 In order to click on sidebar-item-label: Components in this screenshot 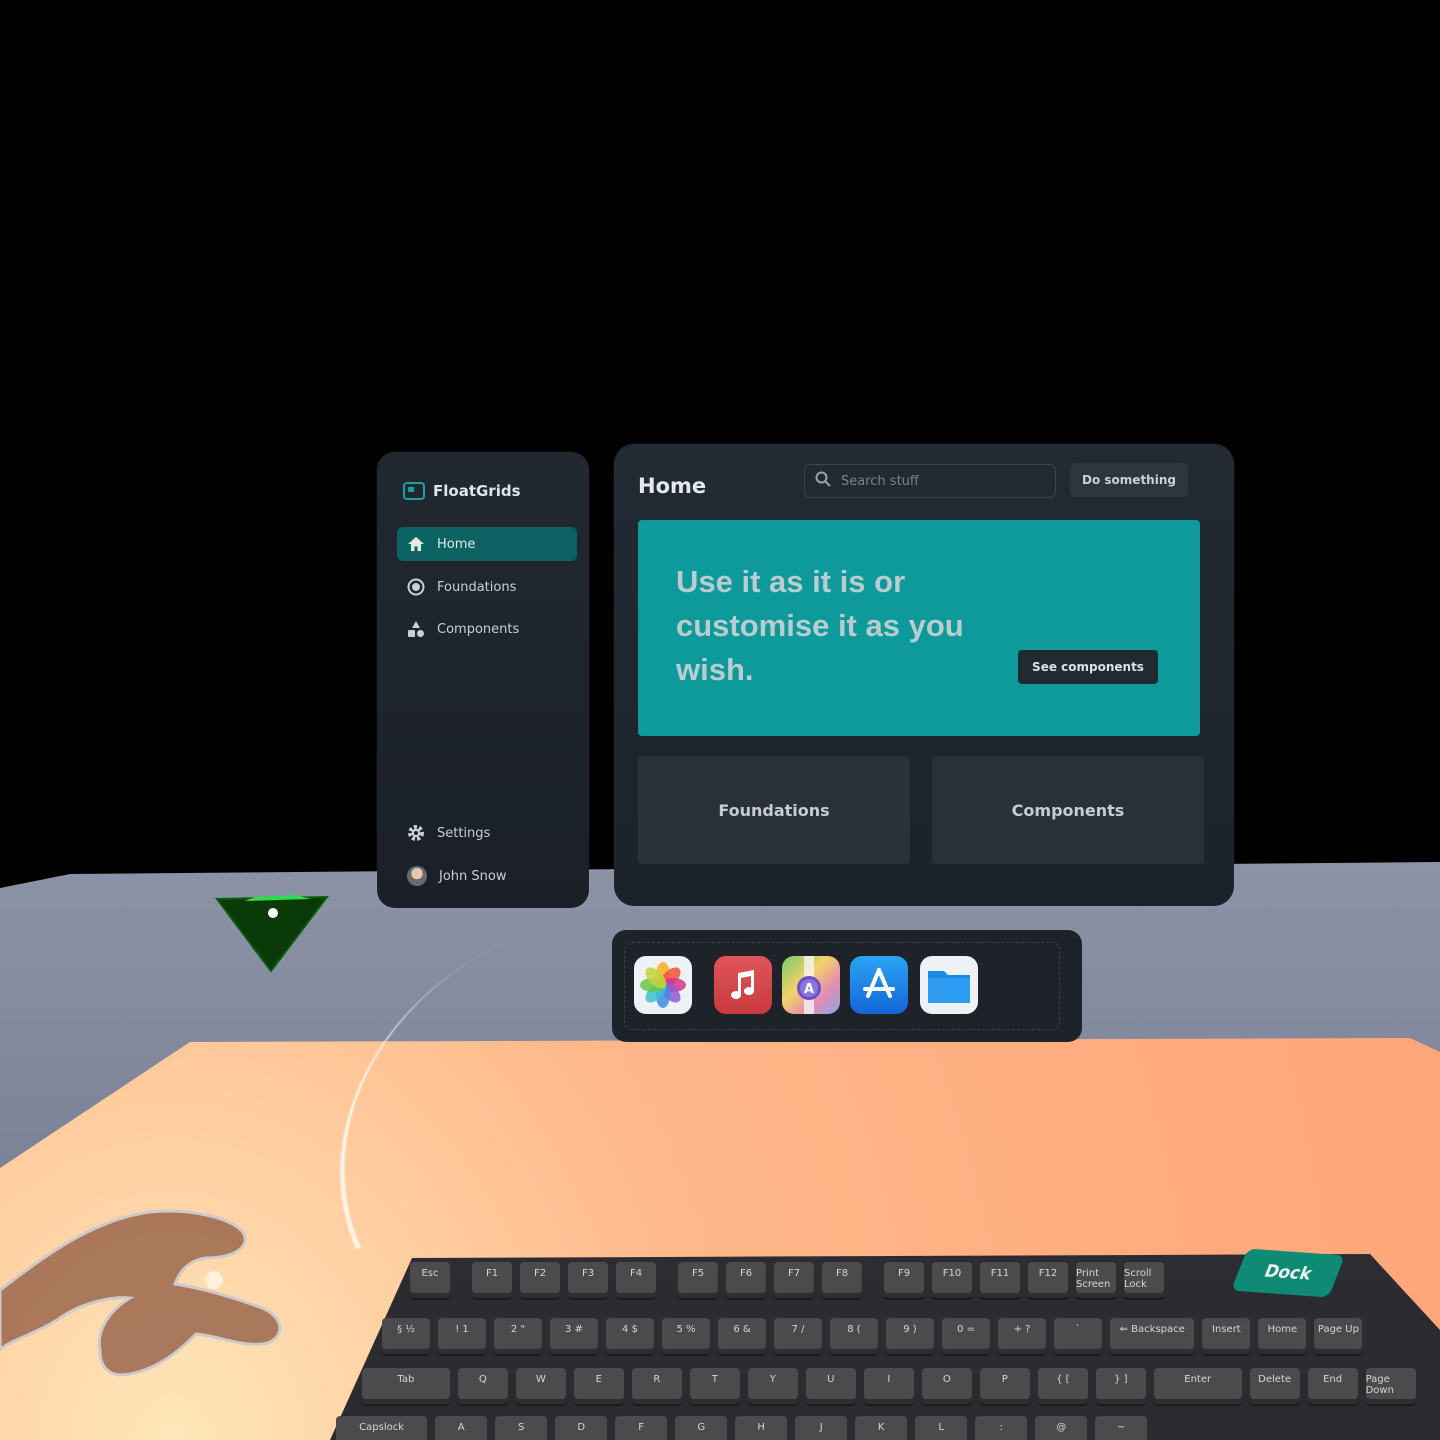, I will do `click(478, 629)`.